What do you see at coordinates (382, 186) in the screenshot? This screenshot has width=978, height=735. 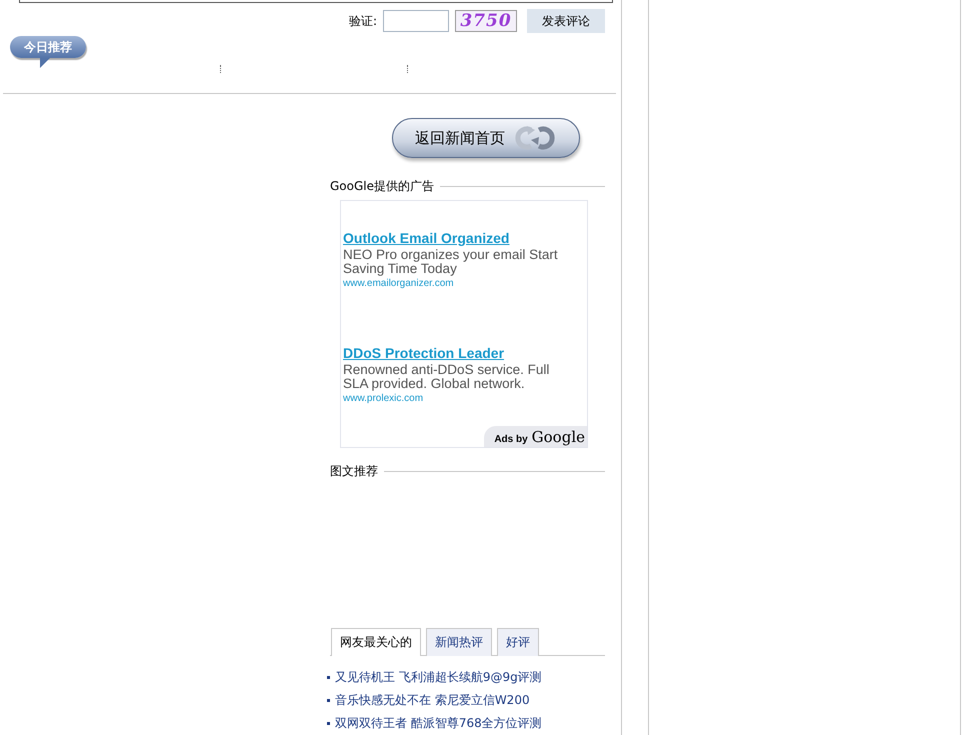 I see `section-title: GooGle提供的广告` at bounding box center [382, 186].